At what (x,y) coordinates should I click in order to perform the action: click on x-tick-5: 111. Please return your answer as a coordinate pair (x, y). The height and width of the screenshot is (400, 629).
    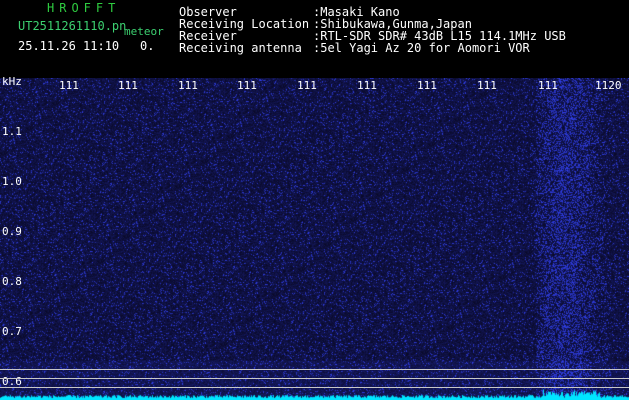
    Looking at the image, I should click on (307, 85).